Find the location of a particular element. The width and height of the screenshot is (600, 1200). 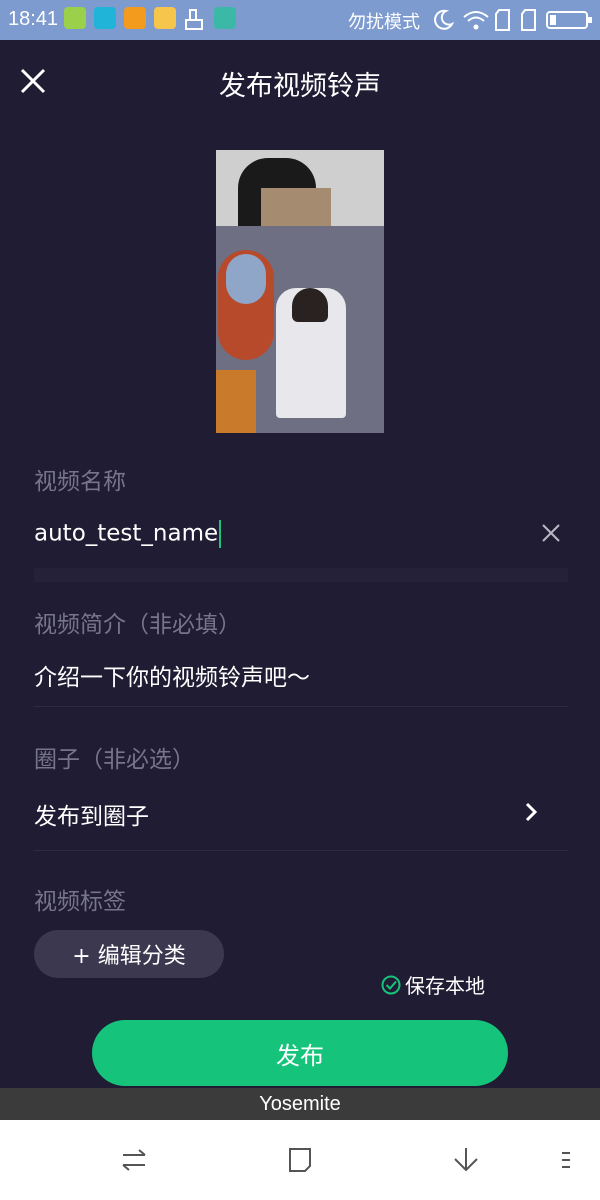

status-time: 18:41 is located at coordinates (33, 19).